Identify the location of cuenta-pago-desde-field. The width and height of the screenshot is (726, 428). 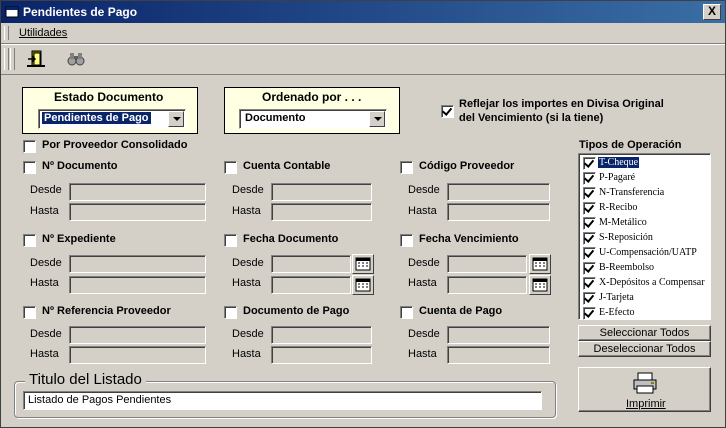
(498, 335).